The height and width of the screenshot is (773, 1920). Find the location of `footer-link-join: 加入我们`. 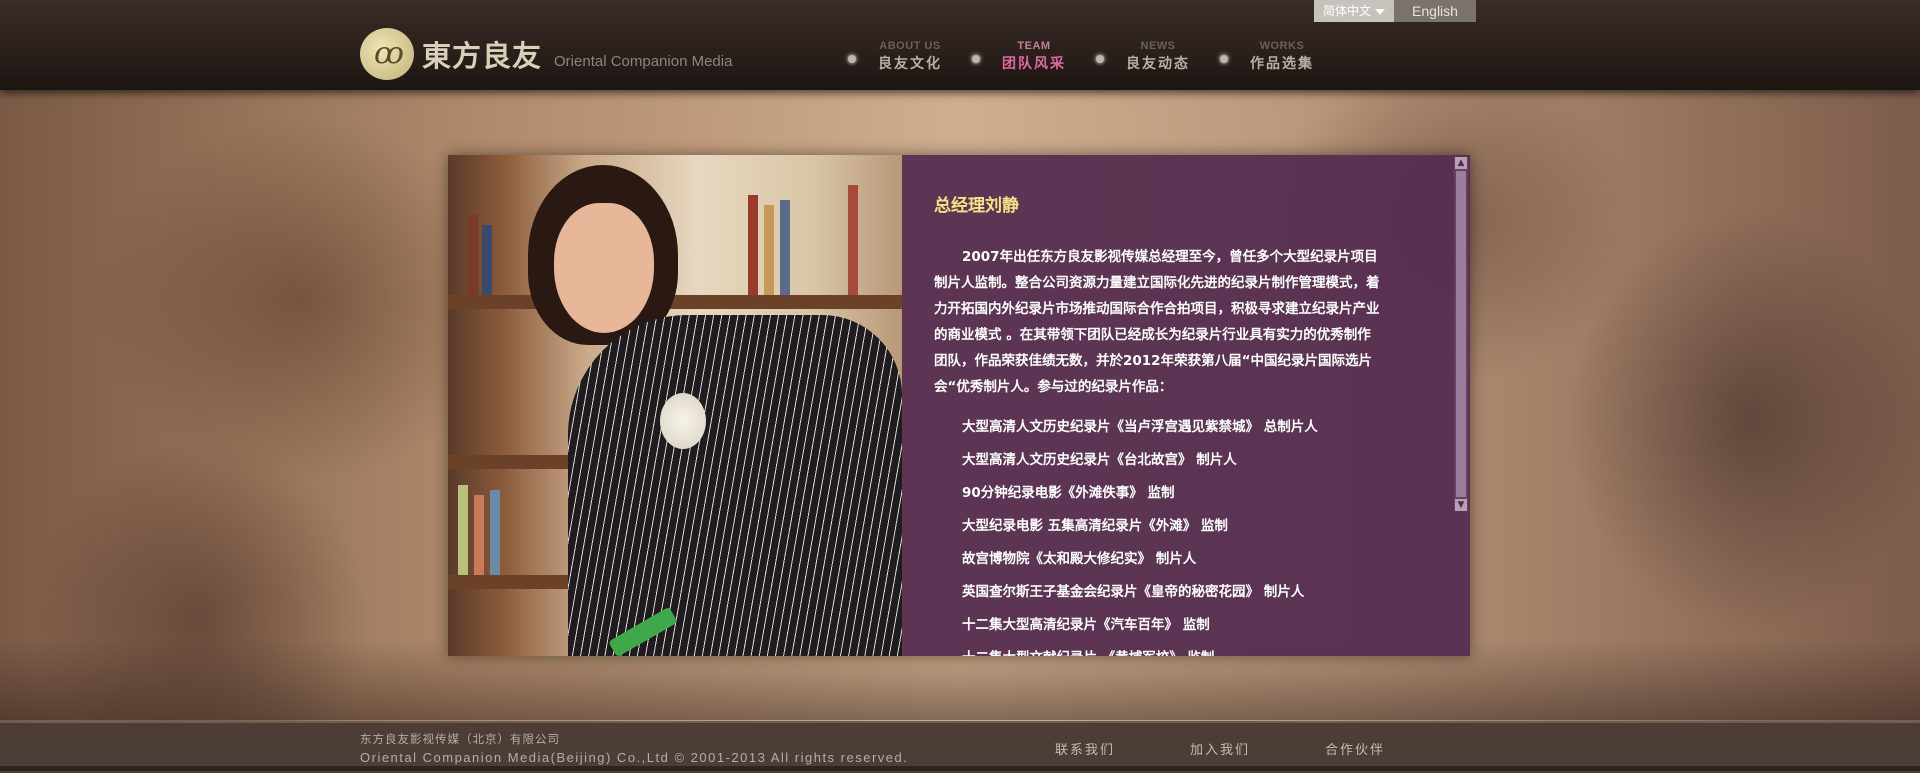

footer-link-join: 加入我们 is located at coordinates (1257, 748).